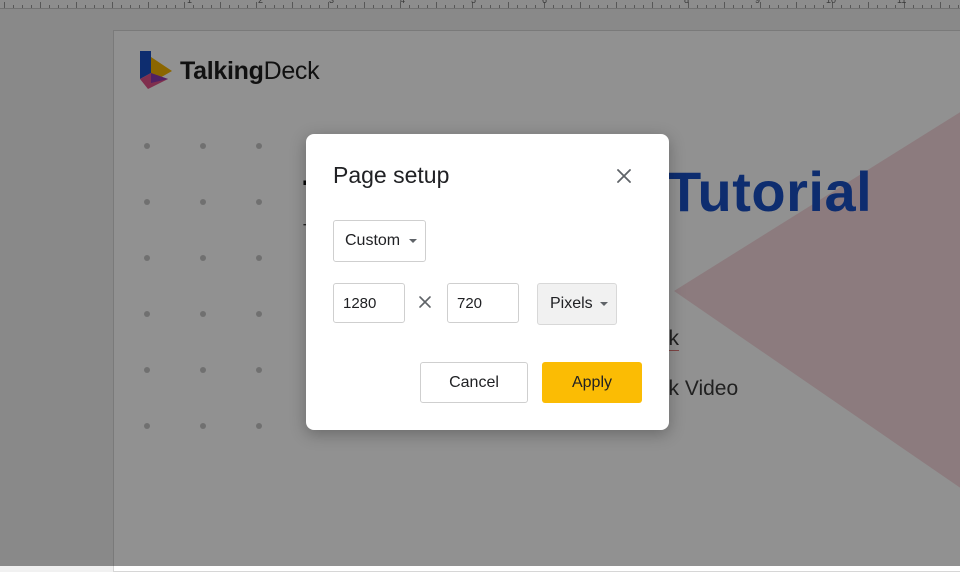 This screenshot has width=960, height=572. What do you see at coordinates (391, 175) in the screenshot?
I see `dialog-title: Page setup` at bounding box center [391, 175].